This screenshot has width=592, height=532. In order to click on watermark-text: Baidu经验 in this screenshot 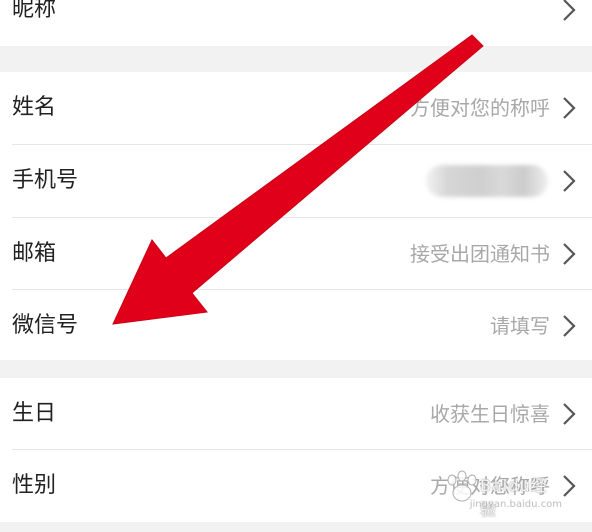, I will do `click(514, 497)`.